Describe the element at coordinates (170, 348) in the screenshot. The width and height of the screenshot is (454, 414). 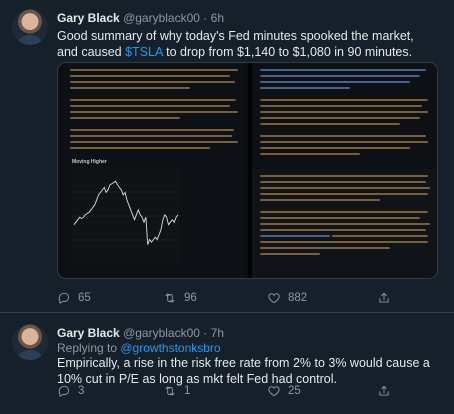
I see `mention-link: @growthstonksbro` at that location.